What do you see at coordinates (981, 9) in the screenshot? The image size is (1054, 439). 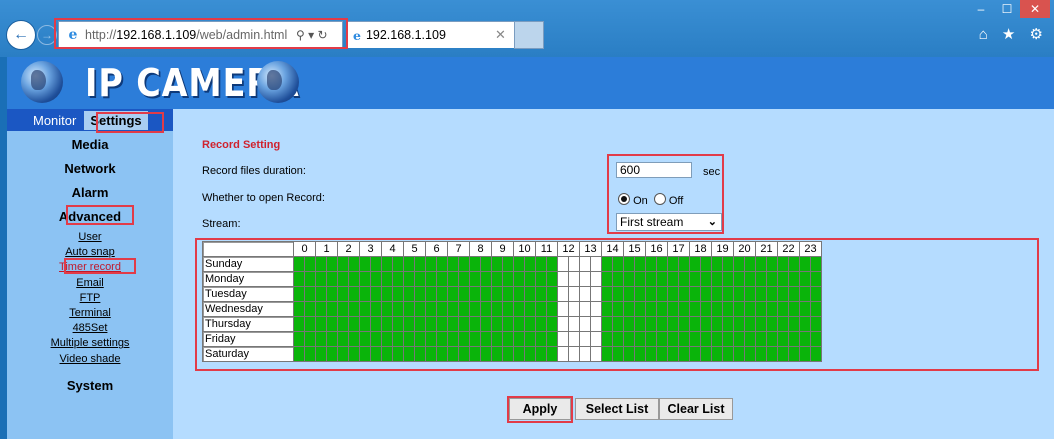 I see `minimize-icon: –` at bounding box center [981, 9].